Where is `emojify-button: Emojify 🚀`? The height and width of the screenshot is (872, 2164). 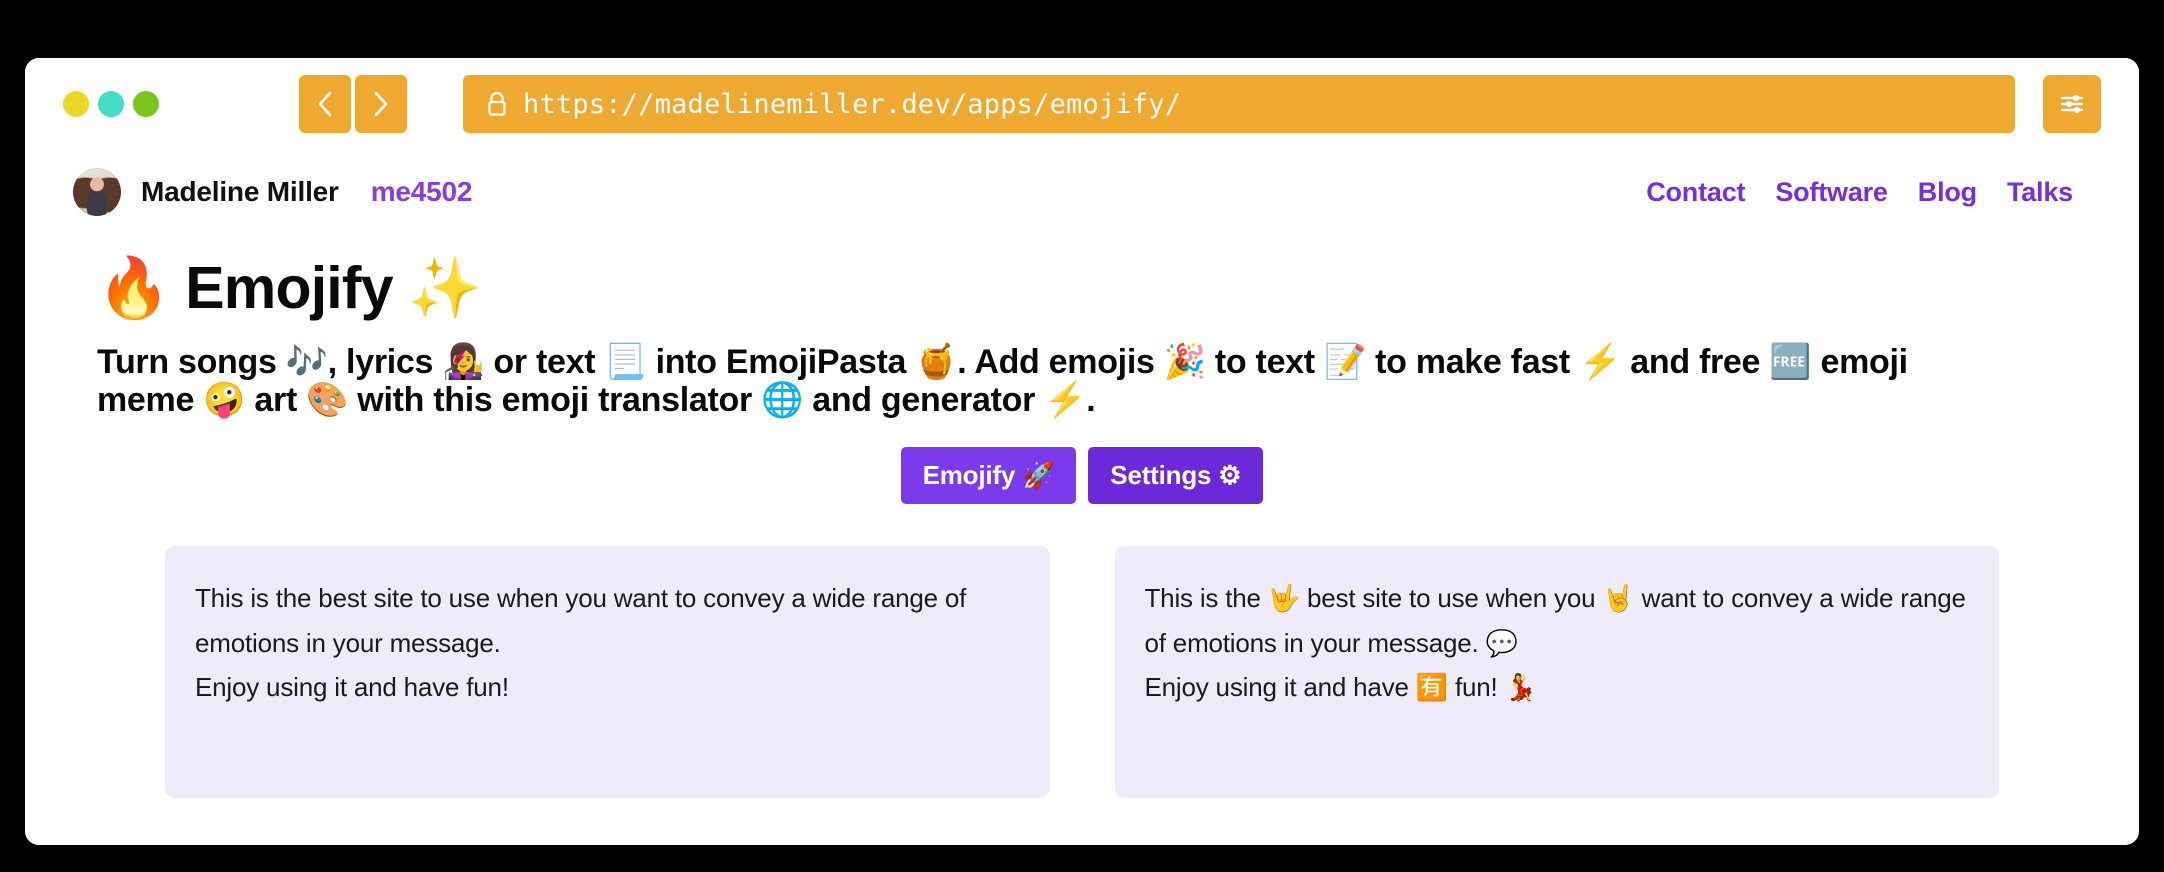 emojify-button: Emojify 🚀 is located at coordinates (988, 476).